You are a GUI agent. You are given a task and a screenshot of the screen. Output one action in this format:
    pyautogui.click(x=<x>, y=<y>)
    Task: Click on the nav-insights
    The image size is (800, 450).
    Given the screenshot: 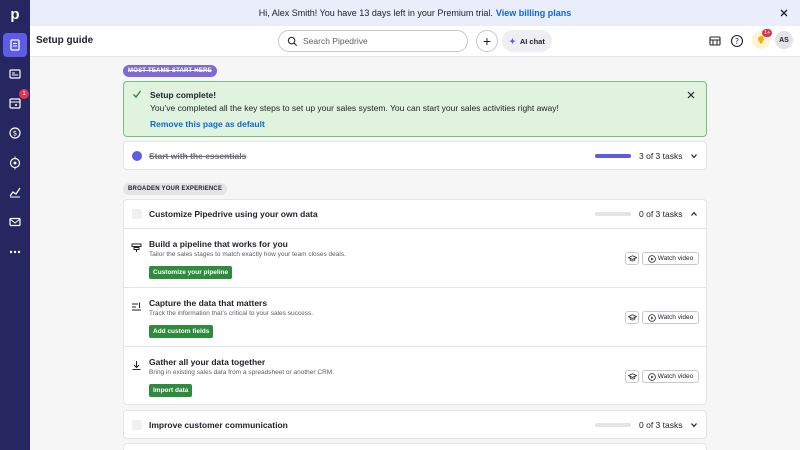 What is the action you would take?
    pyautogui.click(x=15, y=192)
    